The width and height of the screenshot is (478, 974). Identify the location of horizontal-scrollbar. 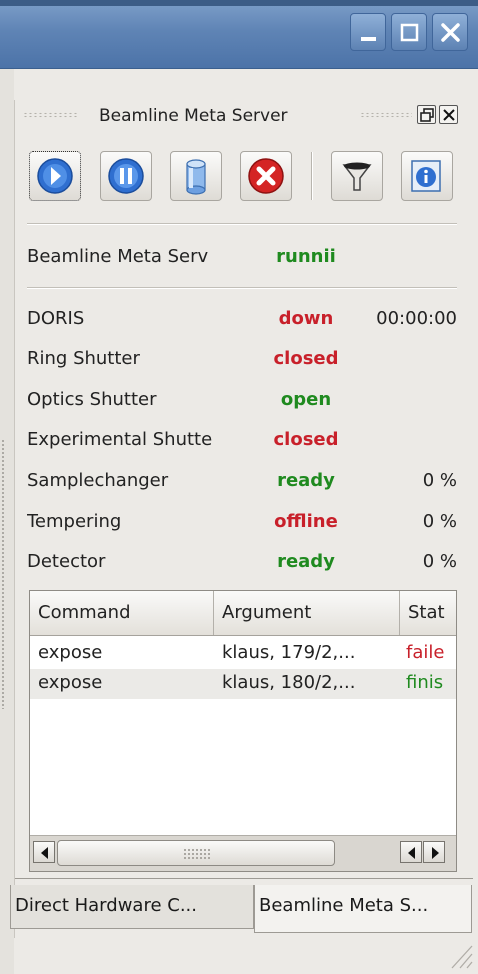
(243, 853).